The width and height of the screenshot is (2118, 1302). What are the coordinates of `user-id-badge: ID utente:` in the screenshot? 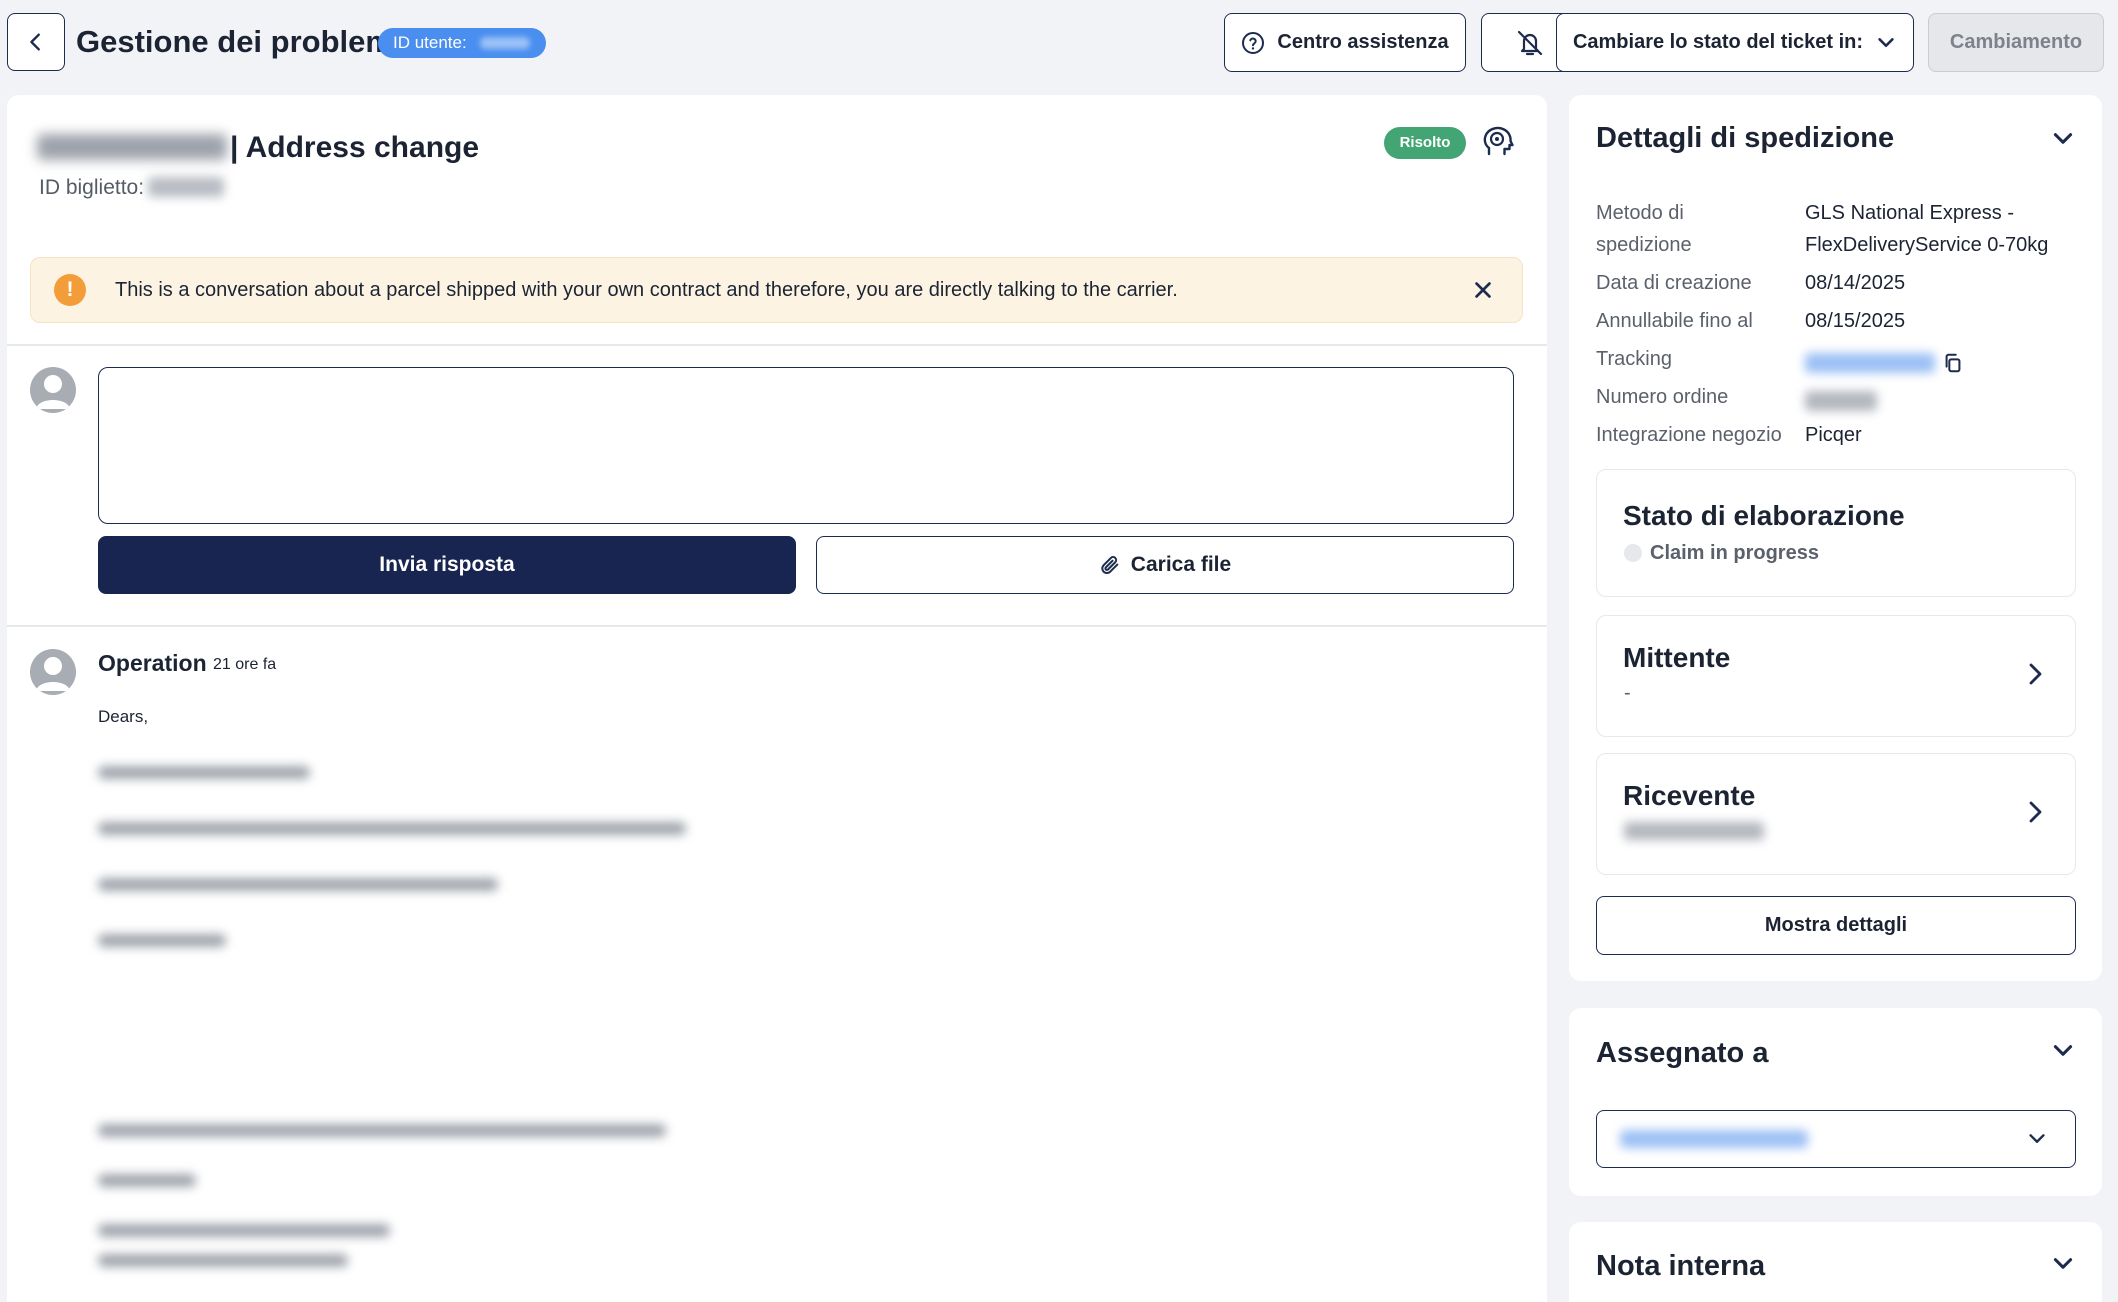 It's located at (462, 43).